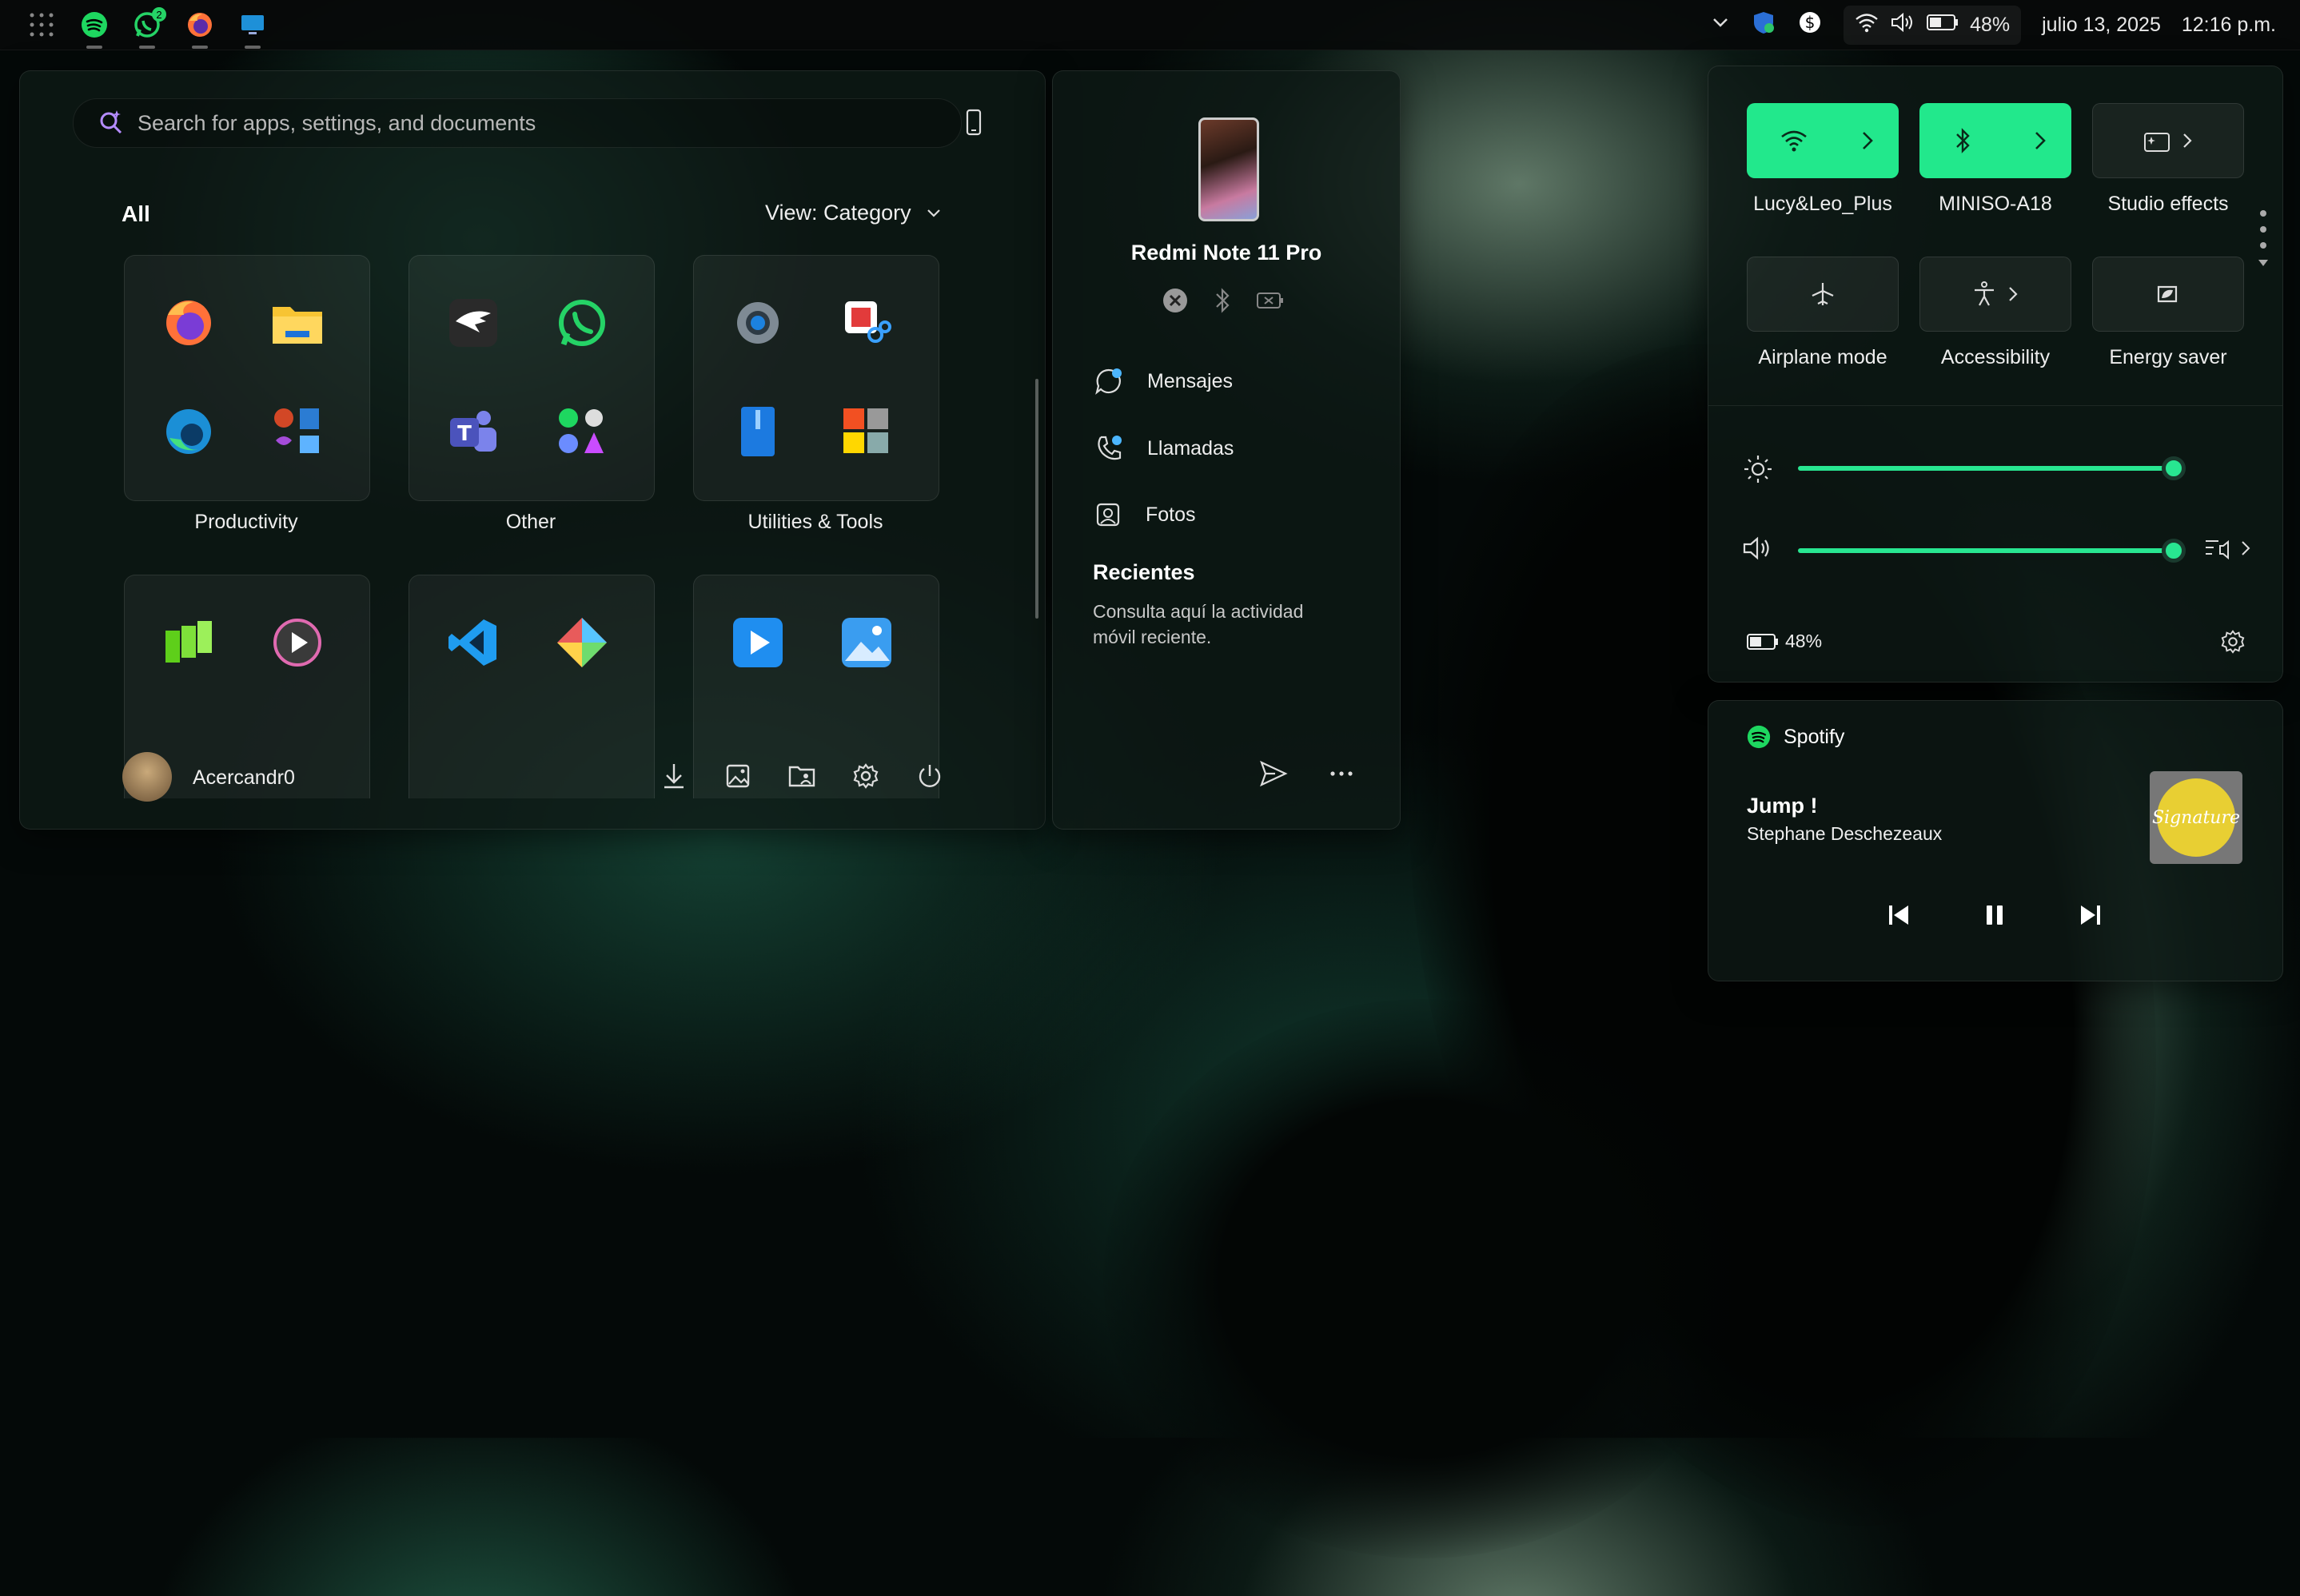  I want to click on store-calculator-icon, so click(866, 431).